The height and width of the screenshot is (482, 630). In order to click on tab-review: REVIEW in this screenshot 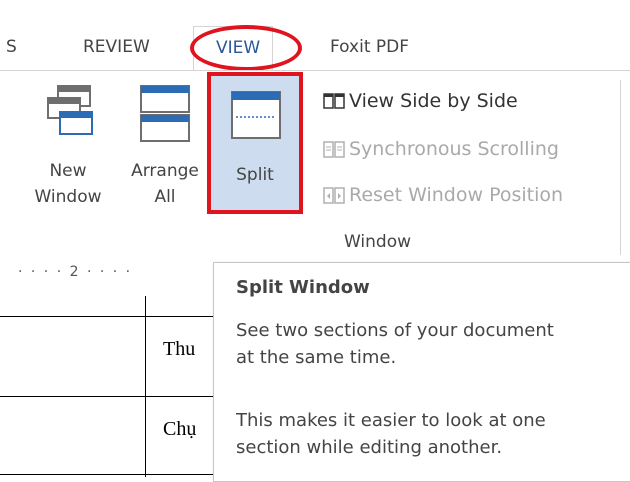, I will do `click(116, 47)`.